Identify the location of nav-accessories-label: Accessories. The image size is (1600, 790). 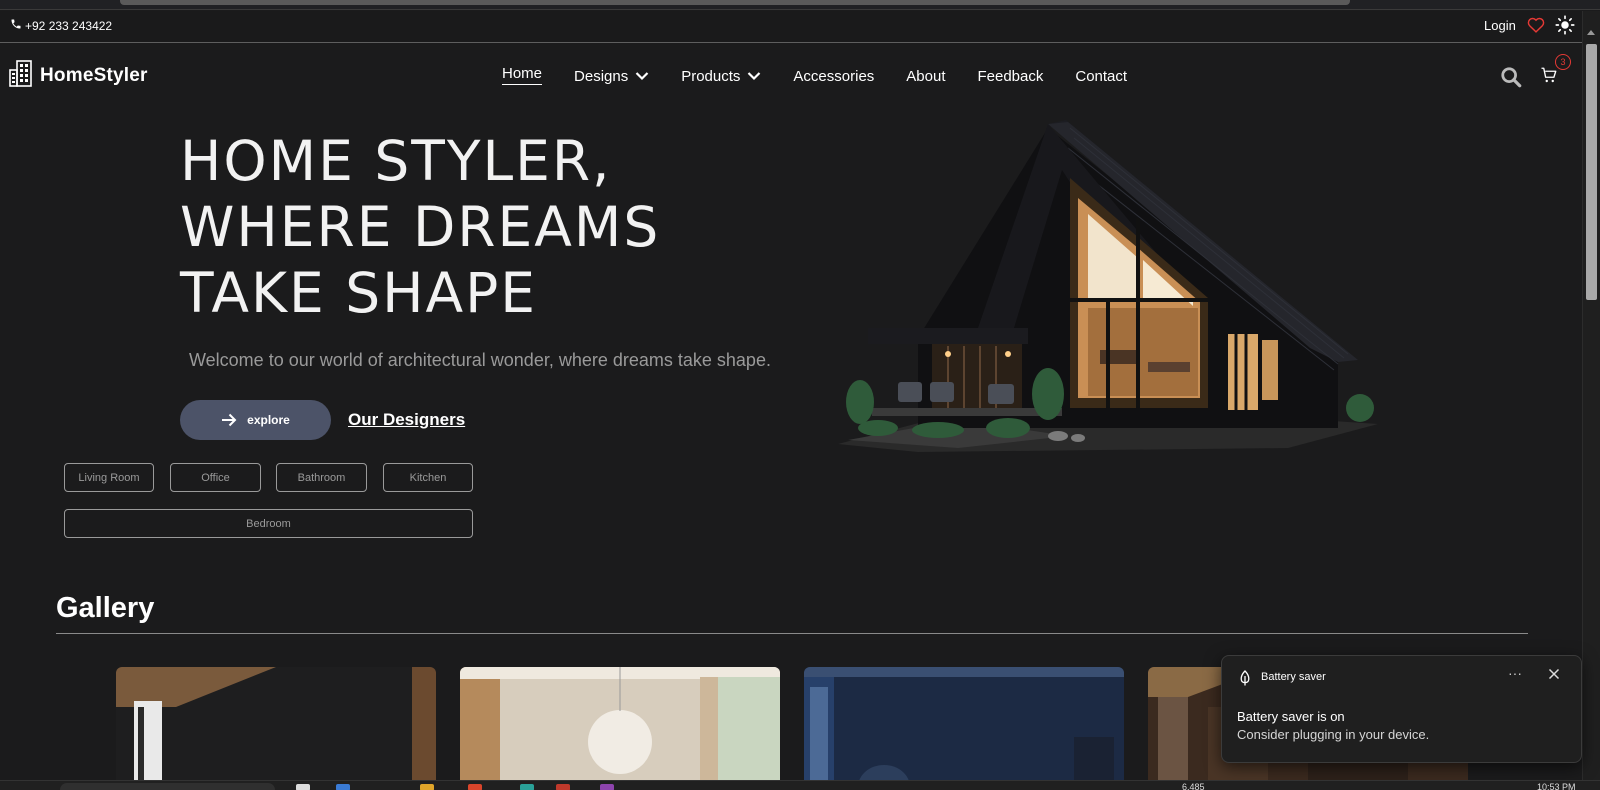
(834, 76).